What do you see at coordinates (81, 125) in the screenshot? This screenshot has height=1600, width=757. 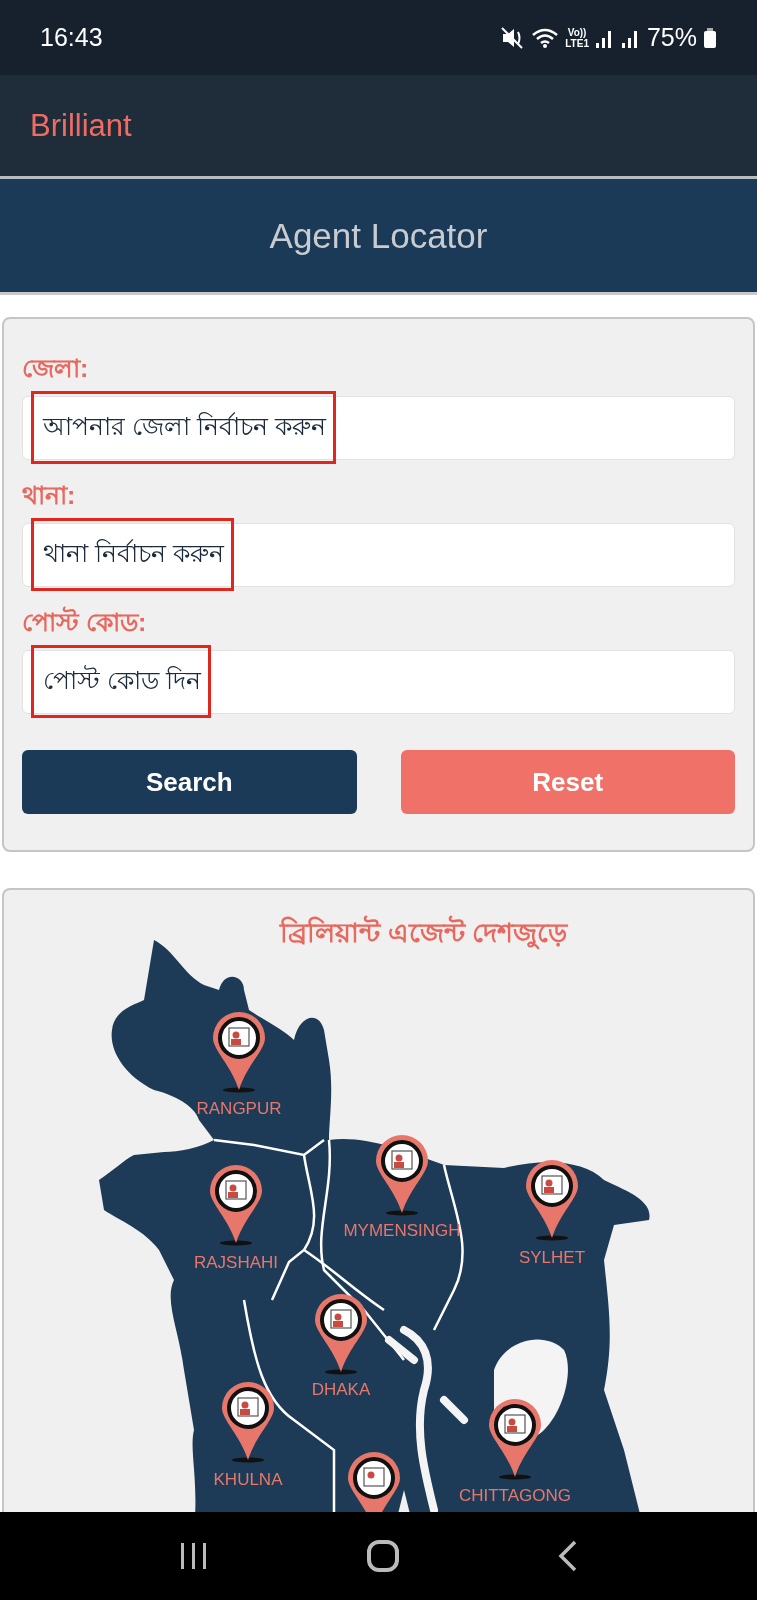 I see `app-title: Brilliant` at bounding box center [81, 125].